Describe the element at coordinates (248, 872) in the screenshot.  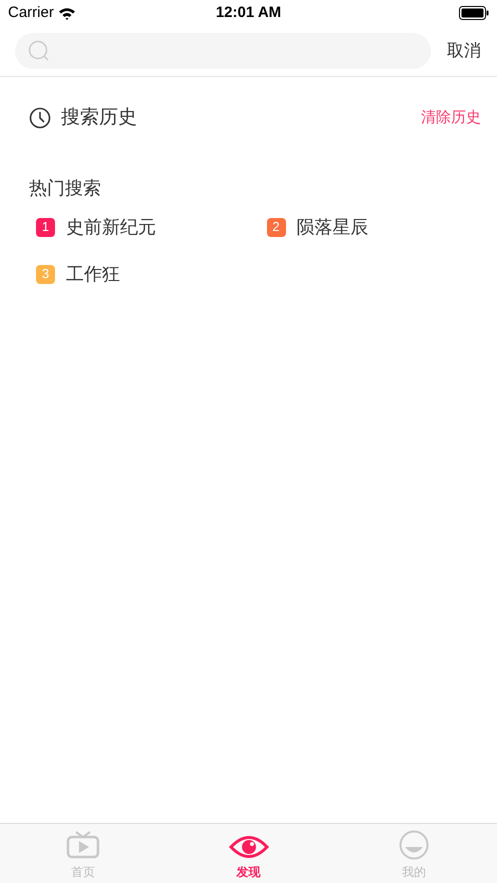
I see `tab-label: 发现` at that location.